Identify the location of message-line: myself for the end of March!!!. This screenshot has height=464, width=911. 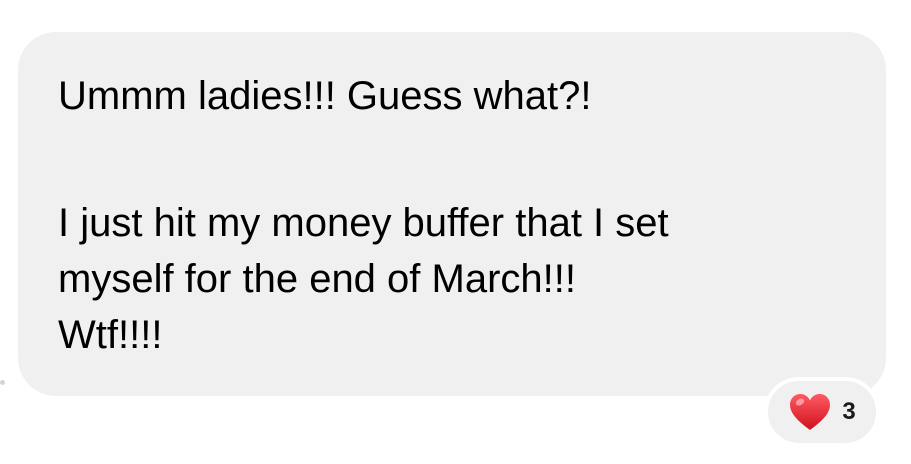
(317, 279).